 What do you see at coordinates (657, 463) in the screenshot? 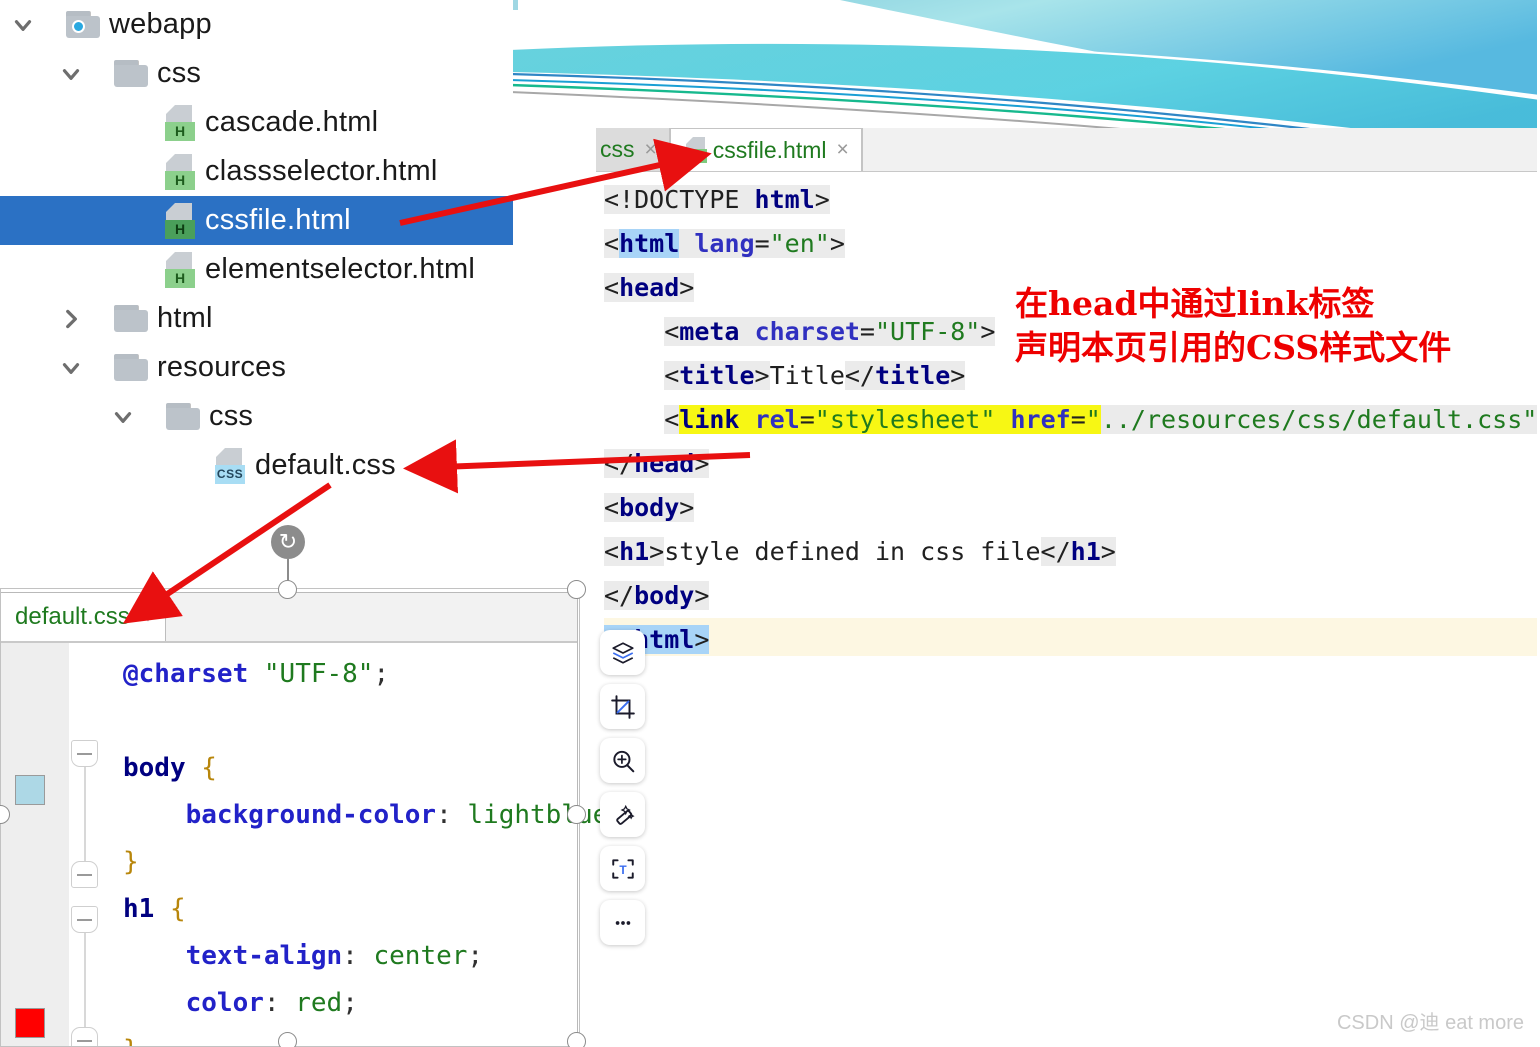
I see `code-line: </head>` at bounding box center [657, 463].